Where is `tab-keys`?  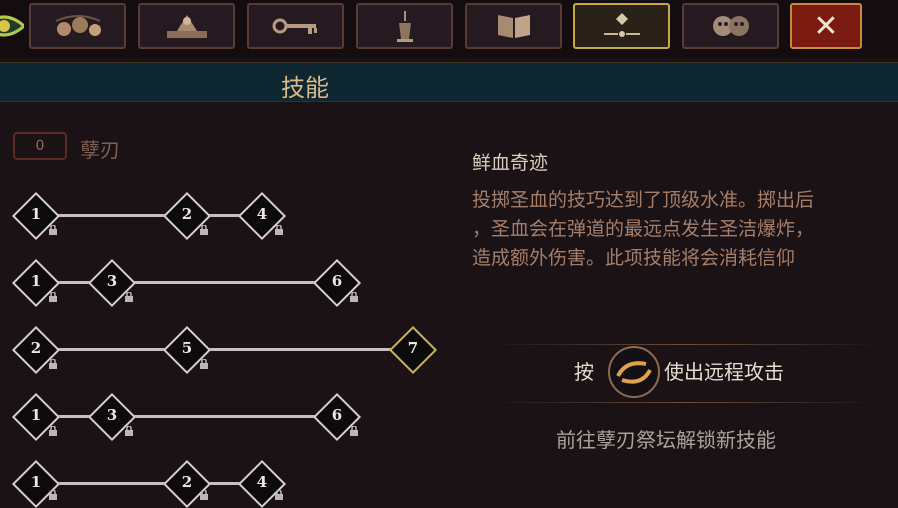 tab-keys is located at coordinates (295, 26).